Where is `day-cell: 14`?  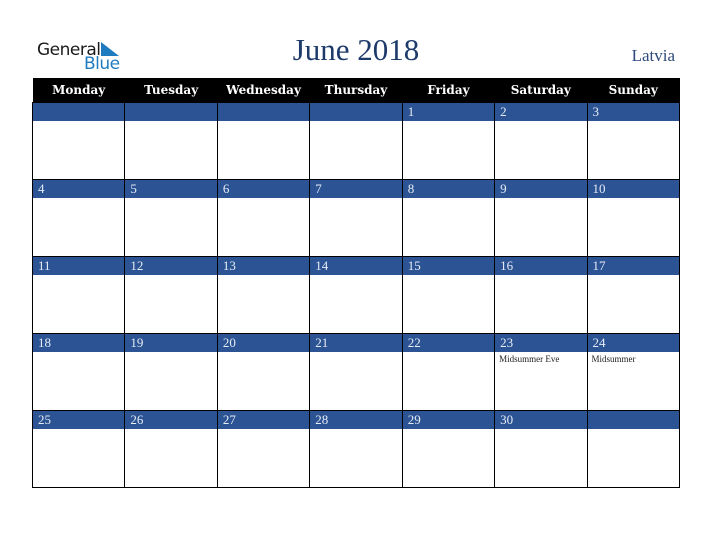
day-cell: 14 is located at coordinates (356, 295).